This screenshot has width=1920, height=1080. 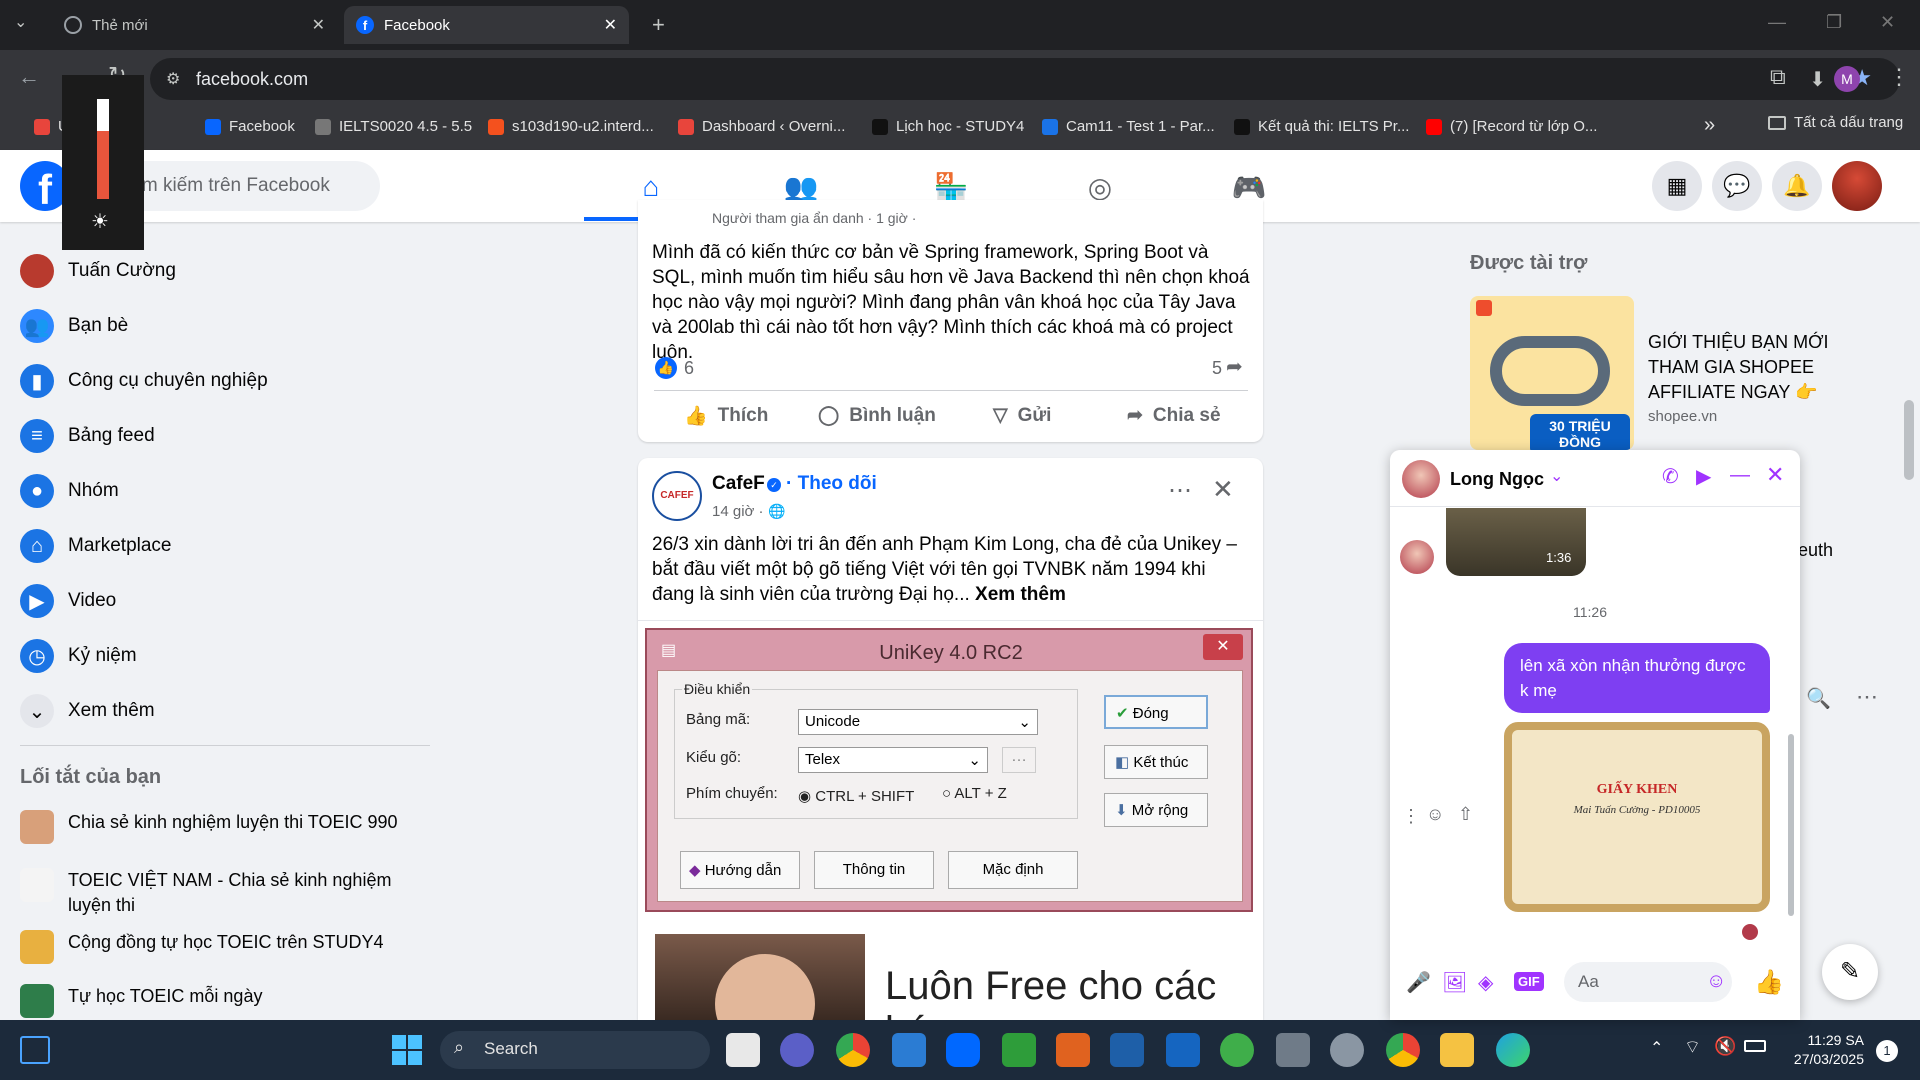 What do you see at coordinates (1403, 1050) in the screenshot?
I see `chrome-profile-icon` at bounding box center [1403, 1050].